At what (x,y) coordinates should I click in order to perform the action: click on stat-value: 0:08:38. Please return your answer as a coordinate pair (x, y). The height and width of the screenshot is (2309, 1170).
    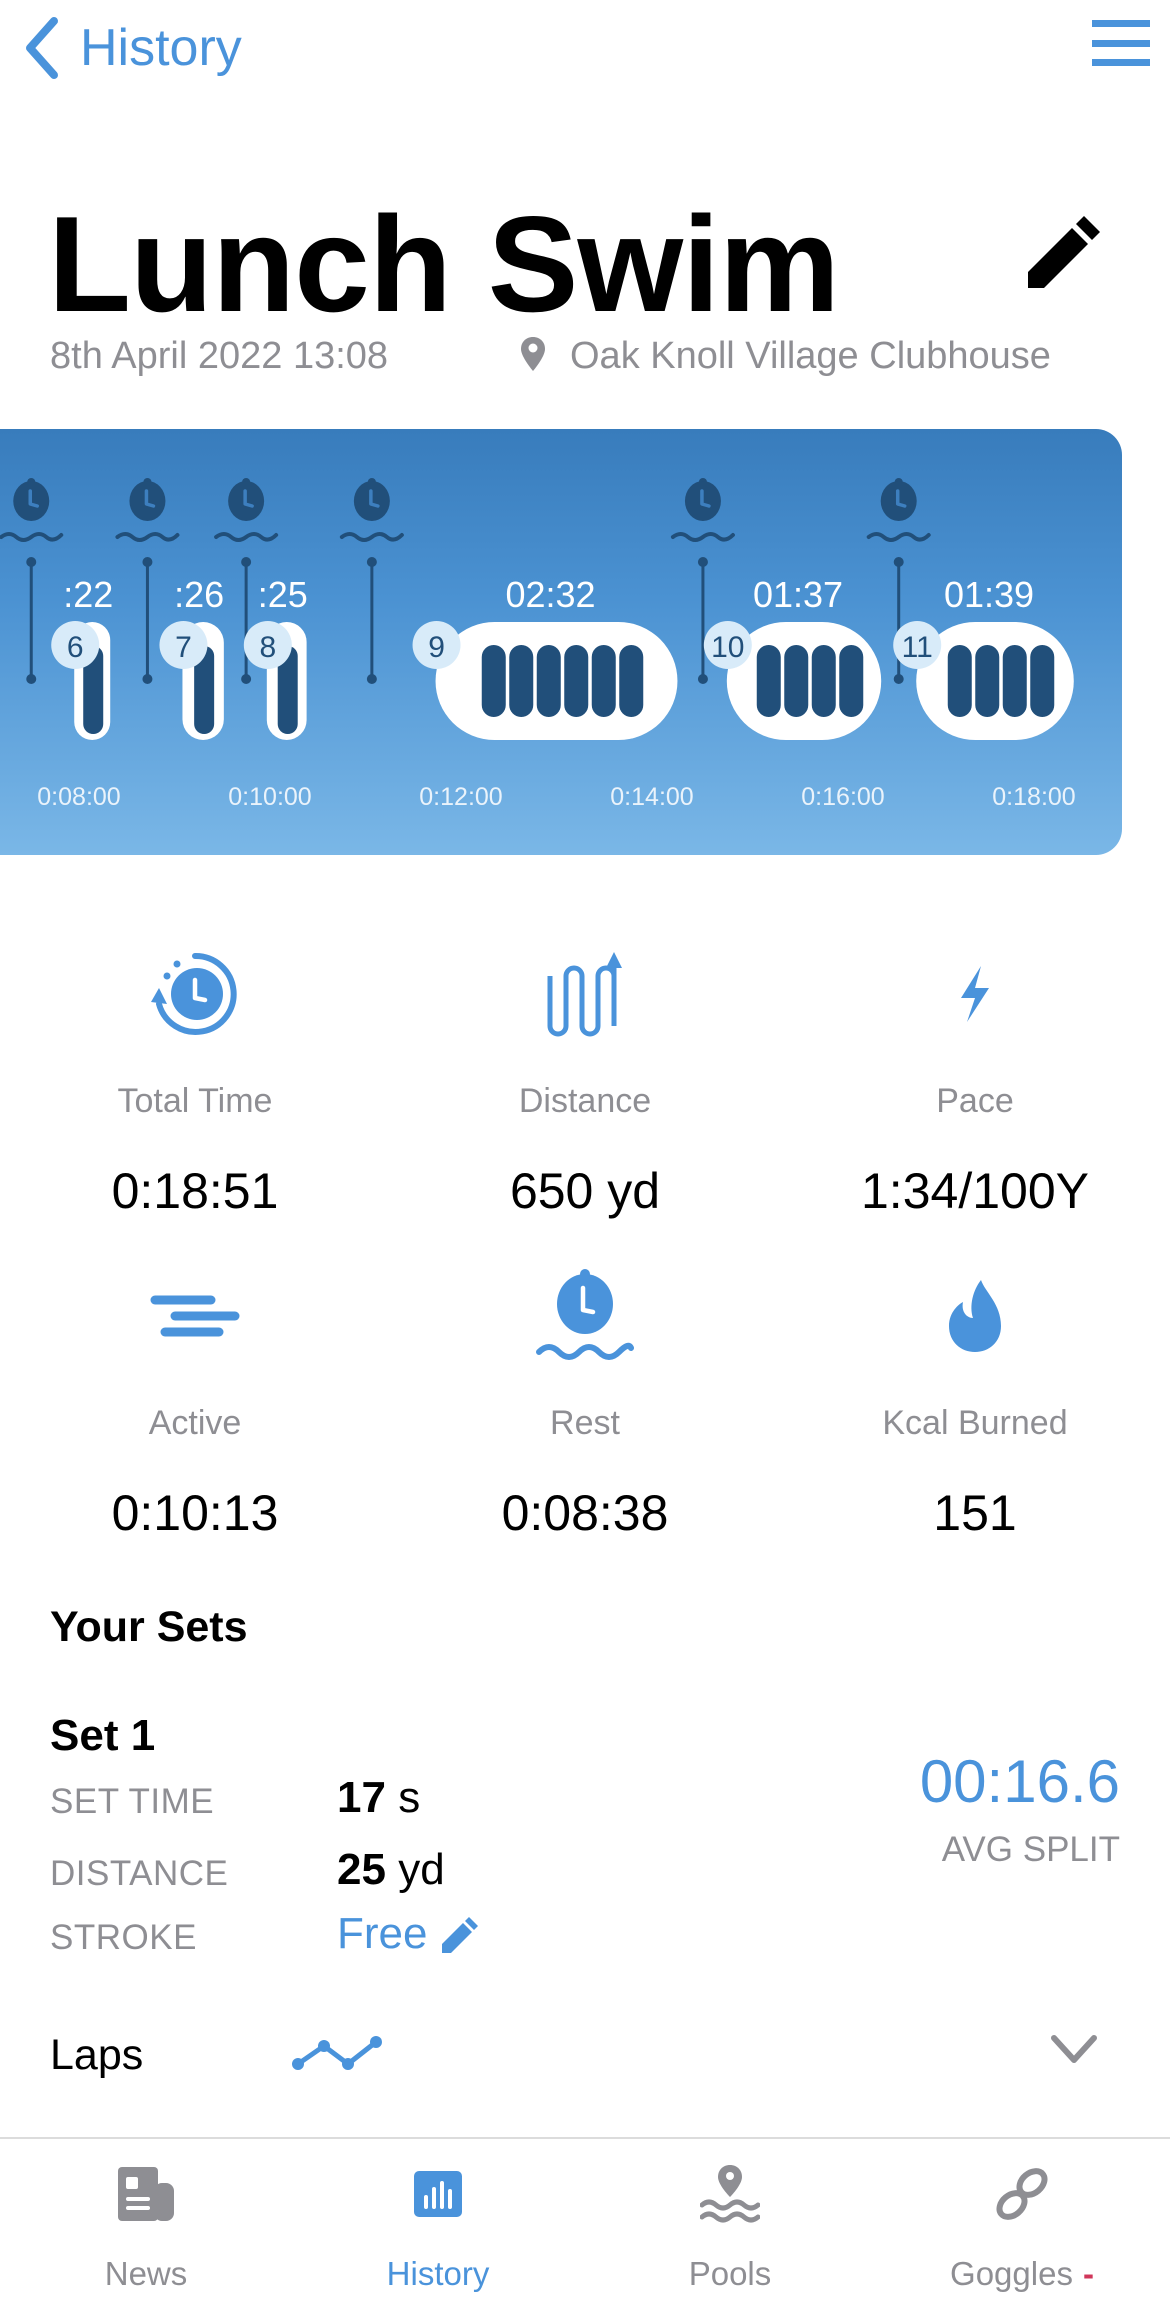
    Looking at the image, I should click on (585, 1513).